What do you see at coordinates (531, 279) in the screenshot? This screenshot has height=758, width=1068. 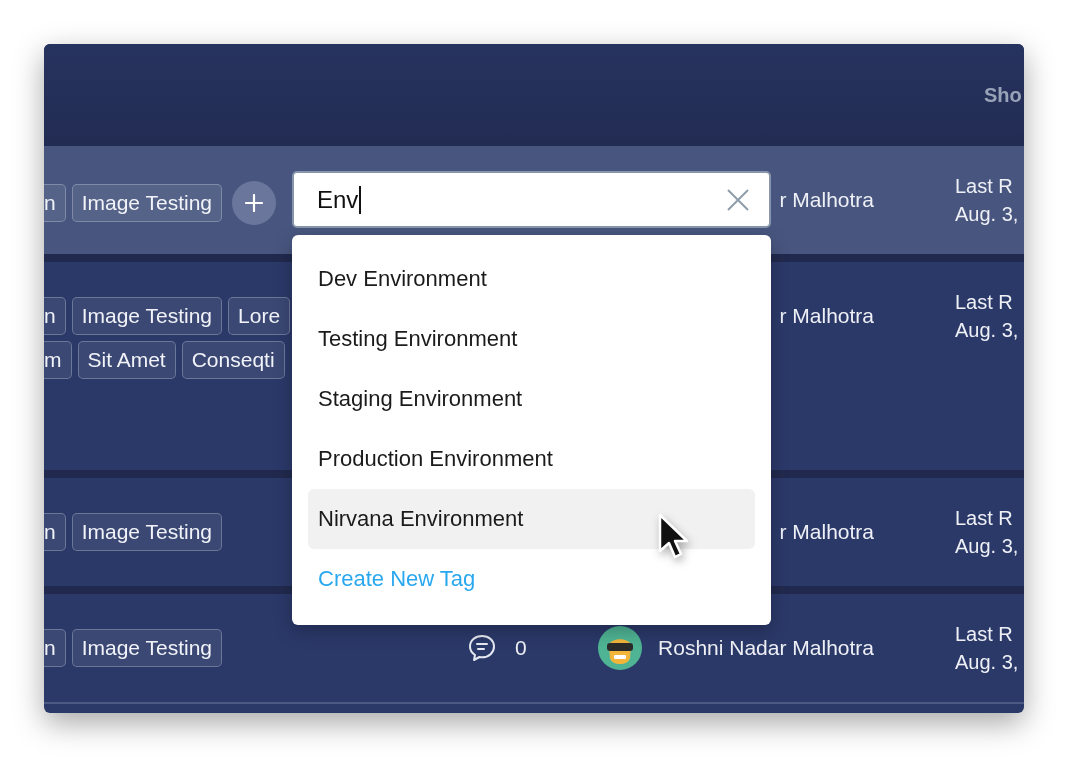 I see `dropdown-option: Dev Environment` at bounding box center [531, 279].